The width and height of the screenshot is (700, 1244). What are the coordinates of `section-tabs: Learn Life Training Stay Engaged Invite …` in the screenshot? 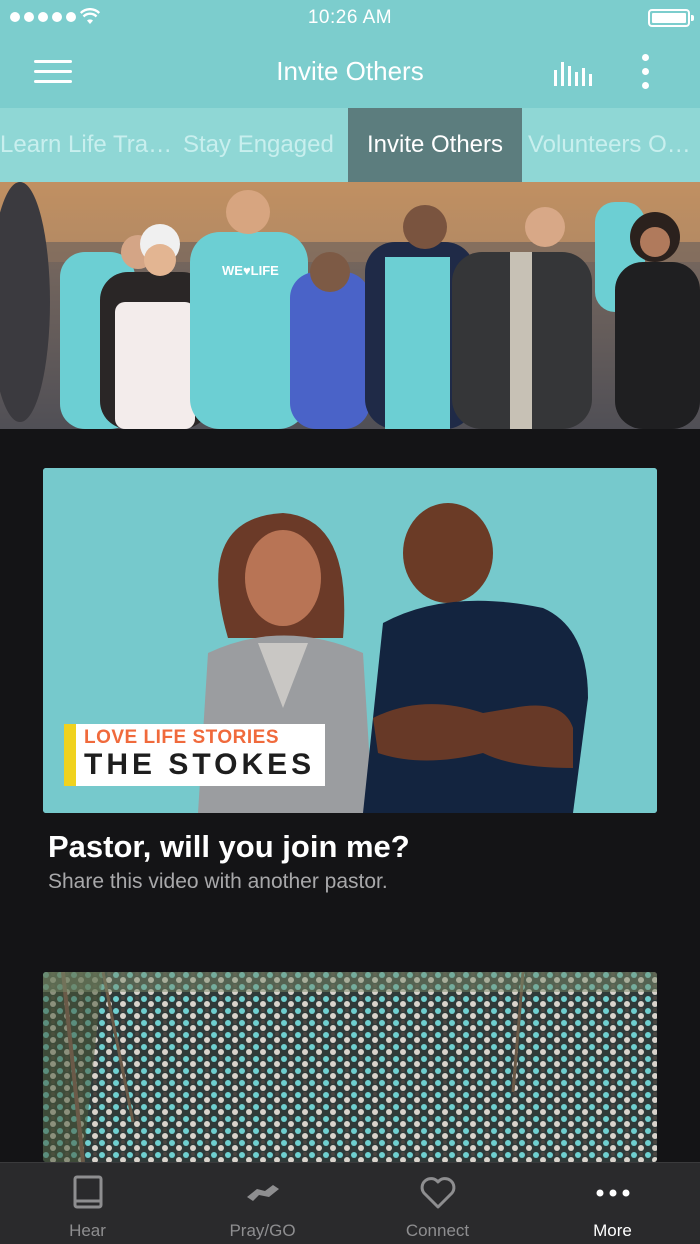 It's located at (350, 145).